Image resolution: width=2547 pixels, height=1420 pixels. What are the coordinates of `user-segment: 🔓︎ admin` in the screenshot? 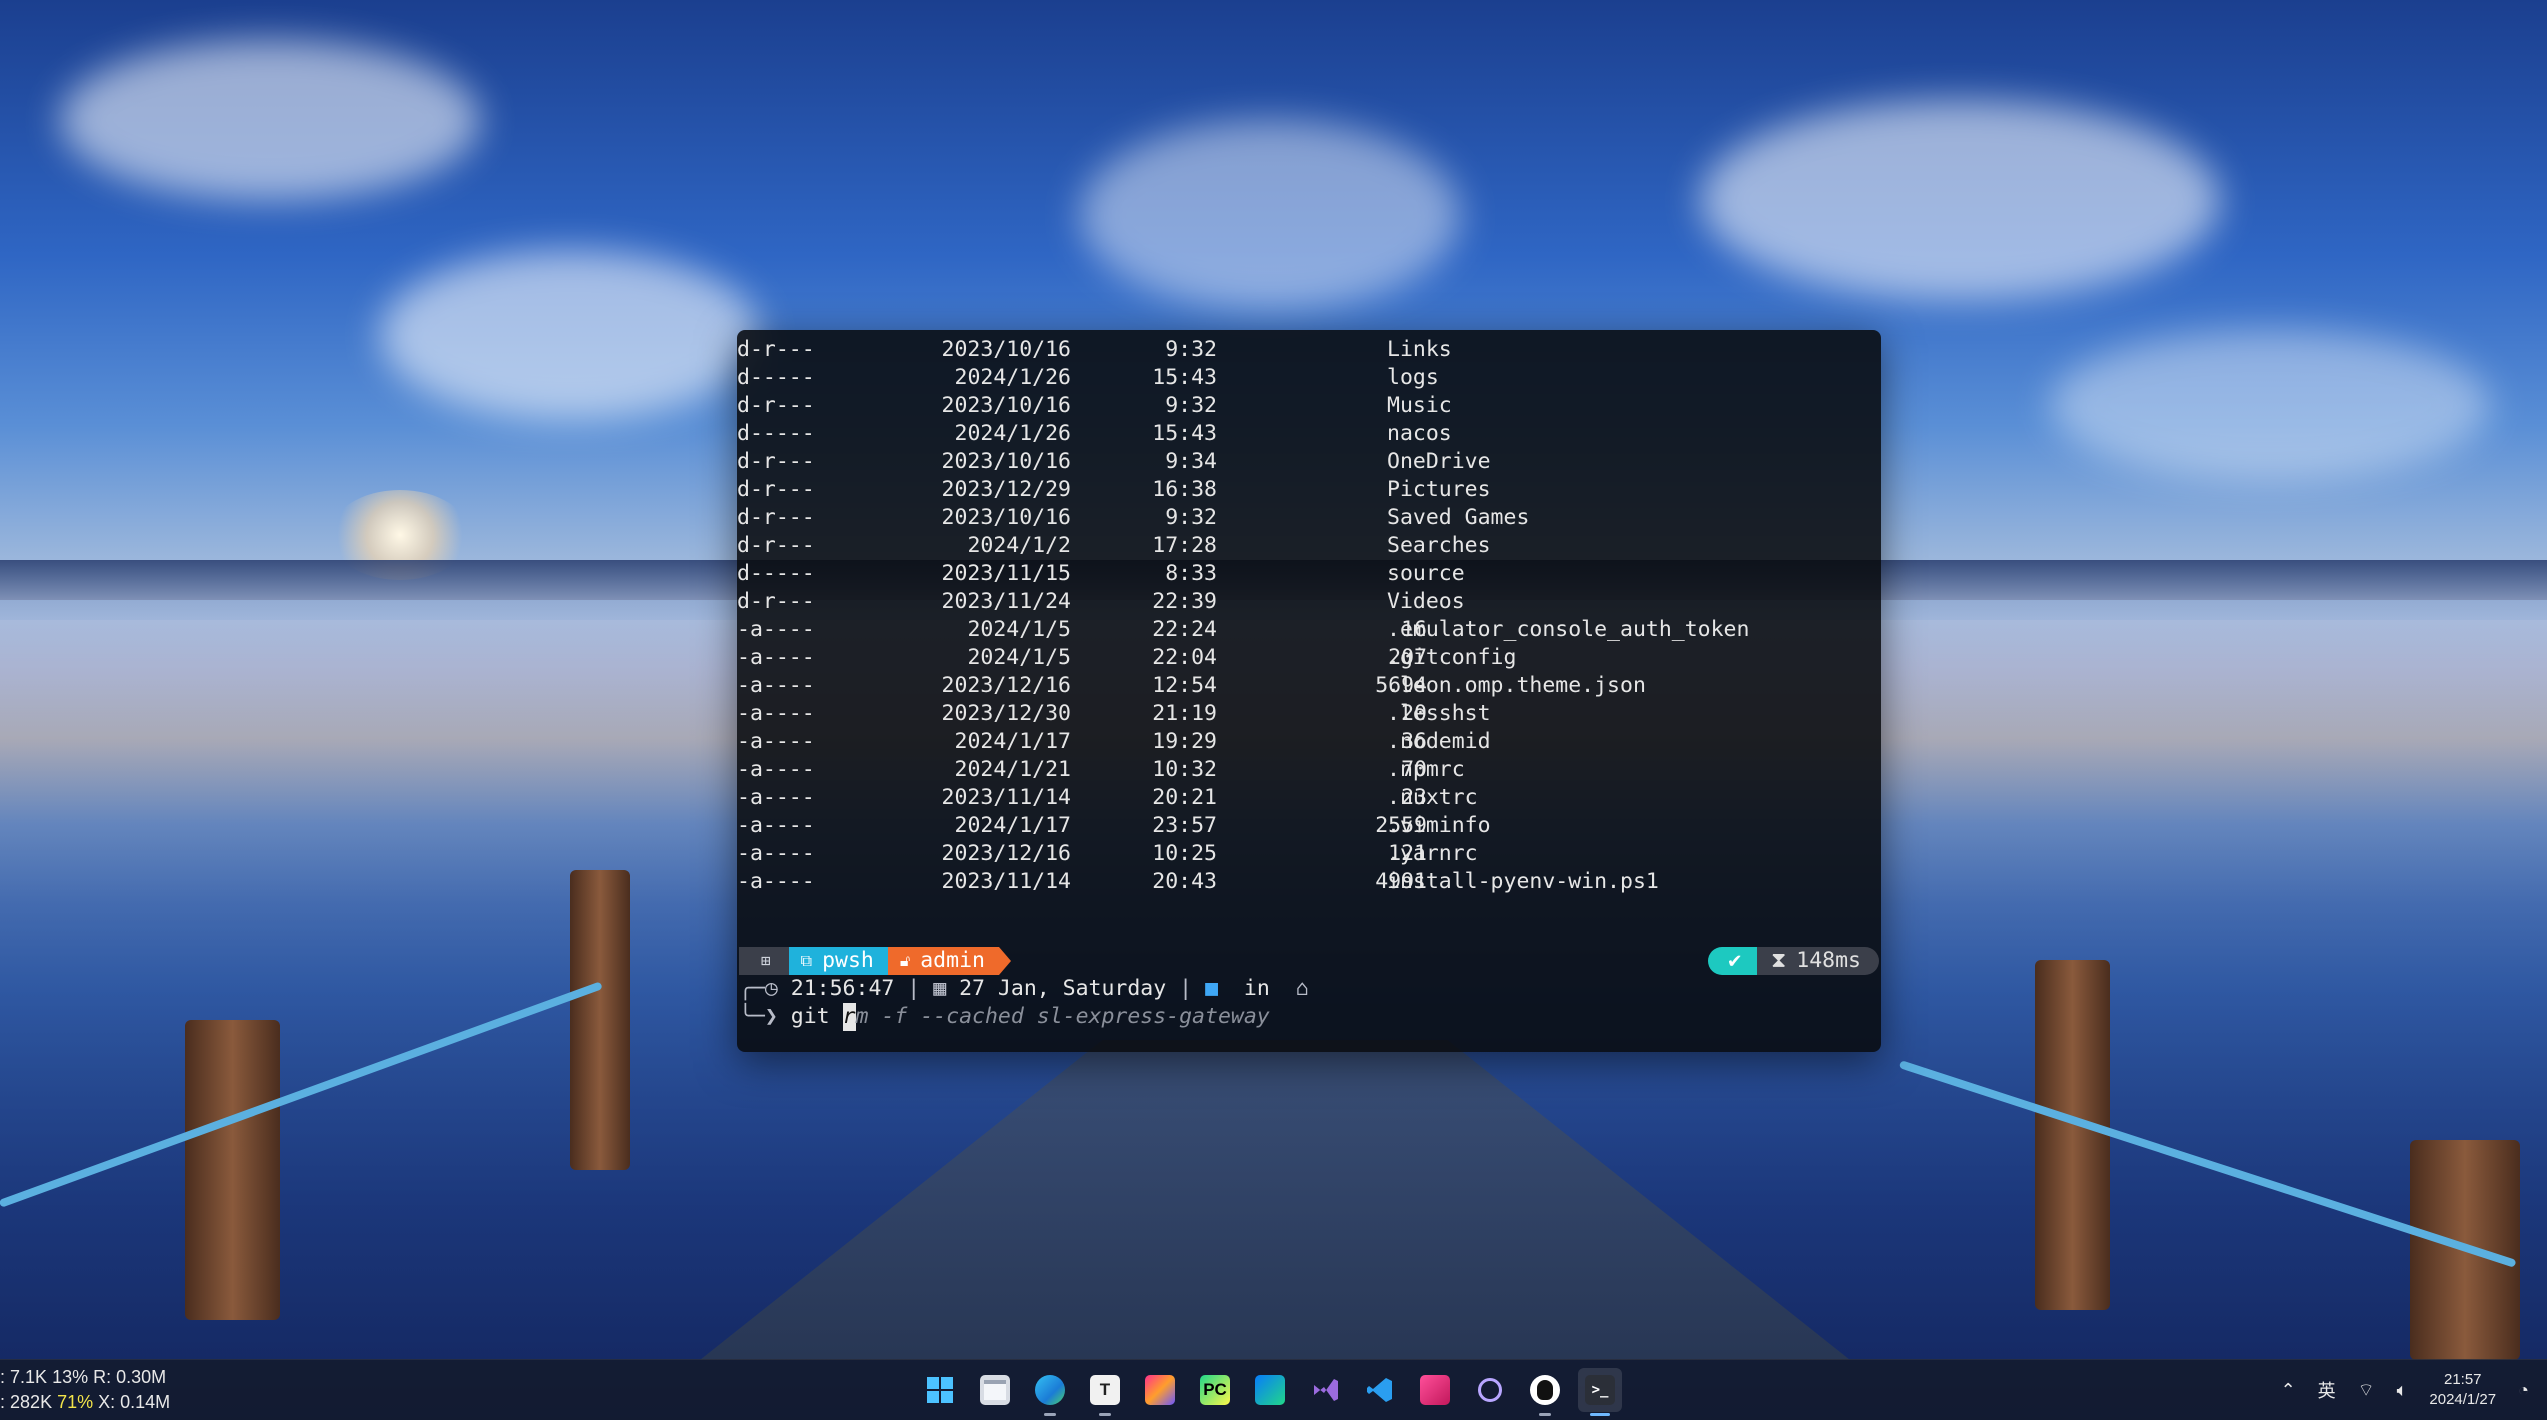 It's located at (943, 961).